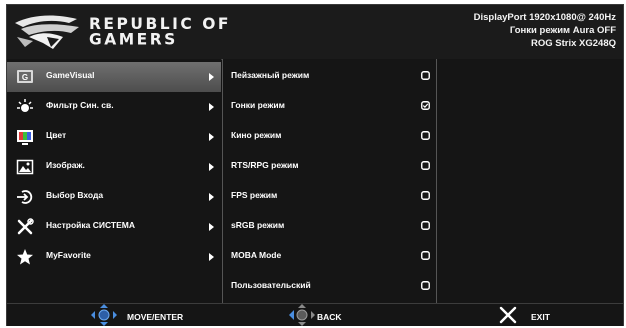  I want to click on submenu-item-label: RTS/RPG режим, so click(265, 165).